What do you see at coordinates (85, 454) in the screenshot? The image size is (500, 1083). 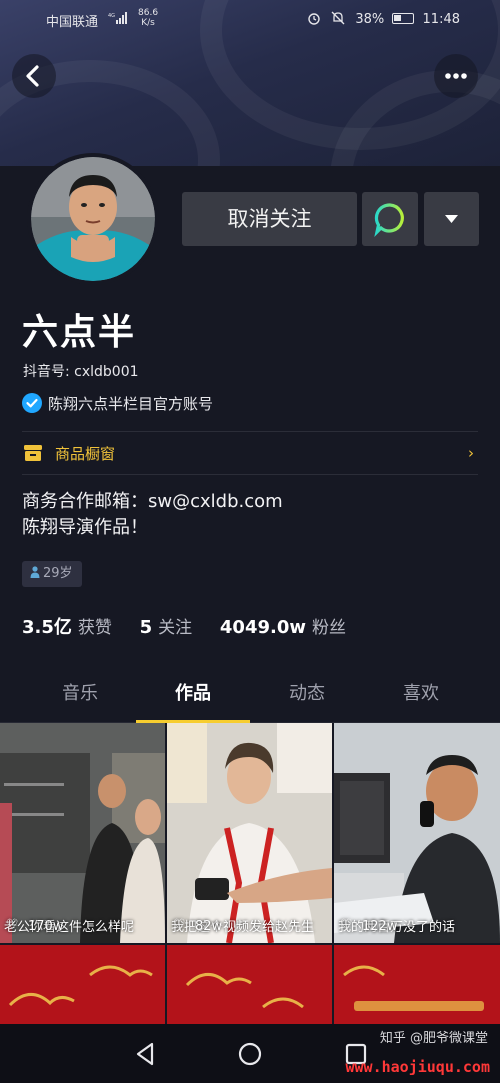 I see `shop-label: 商品橱窗` at bounding box center [85, 454].